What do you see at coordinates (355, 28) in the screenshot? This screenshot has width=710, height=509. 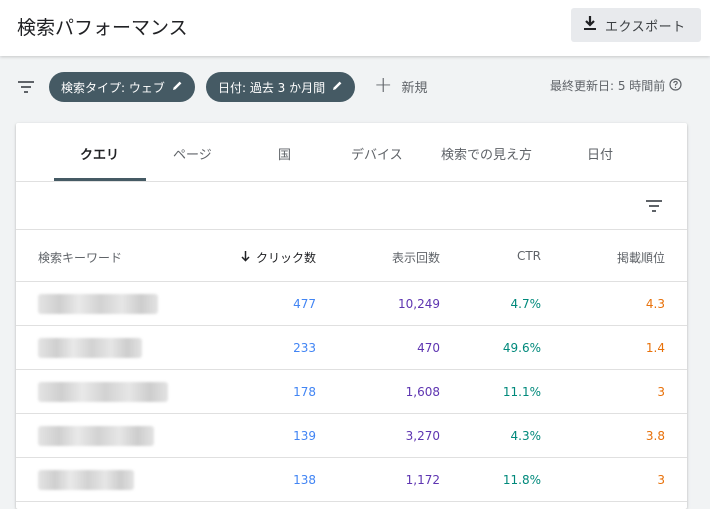 I see `page-header: 検索パフォーマンス エクスポート` at bounding box center [355, 28].